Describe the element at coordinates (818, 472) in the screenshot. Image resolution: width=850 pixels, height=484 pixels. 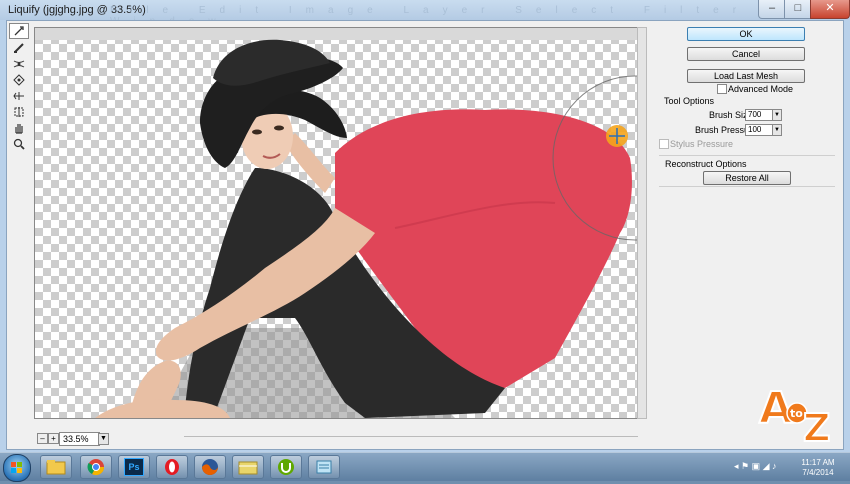
I see `clock-date: 7/4/2014` at that location.